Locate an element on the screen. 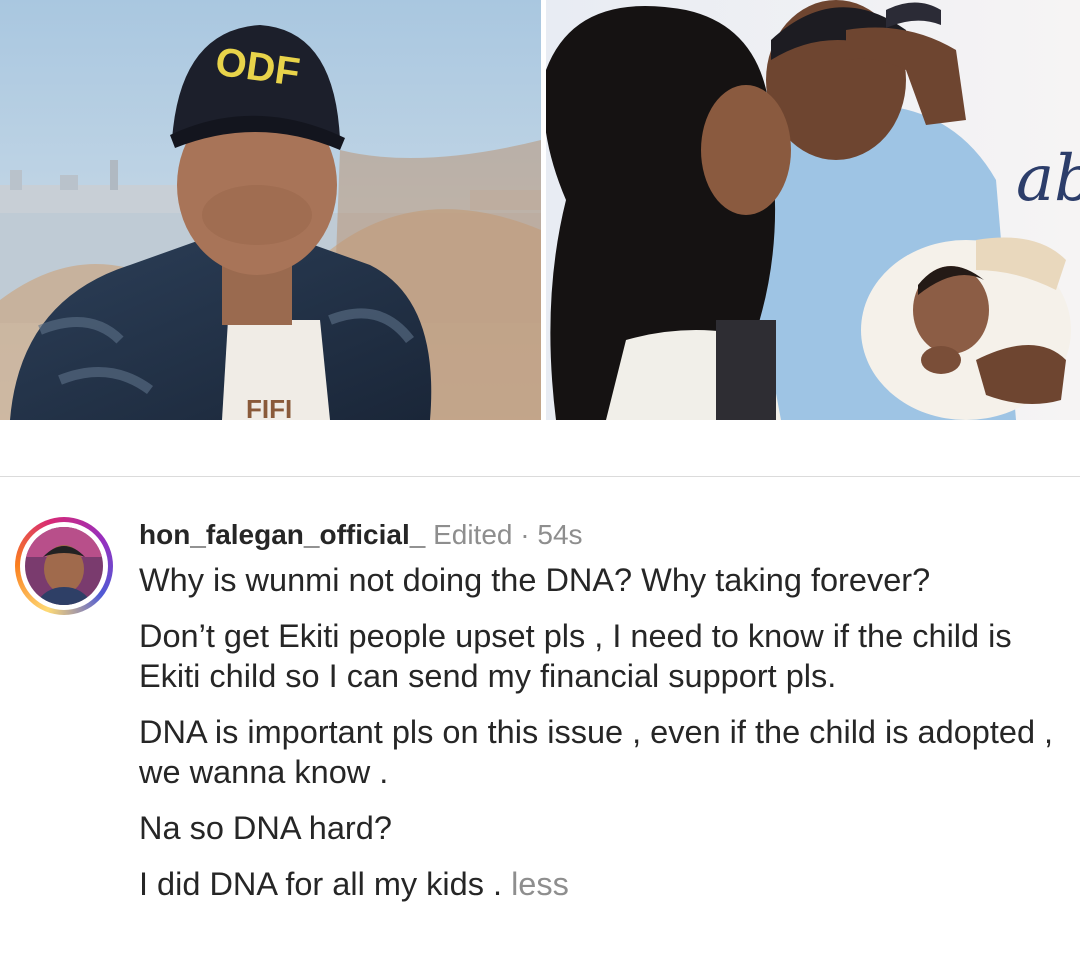 The image size is (1080, 977). comment-timestamp: 54s is located at coordinates (559, 534).